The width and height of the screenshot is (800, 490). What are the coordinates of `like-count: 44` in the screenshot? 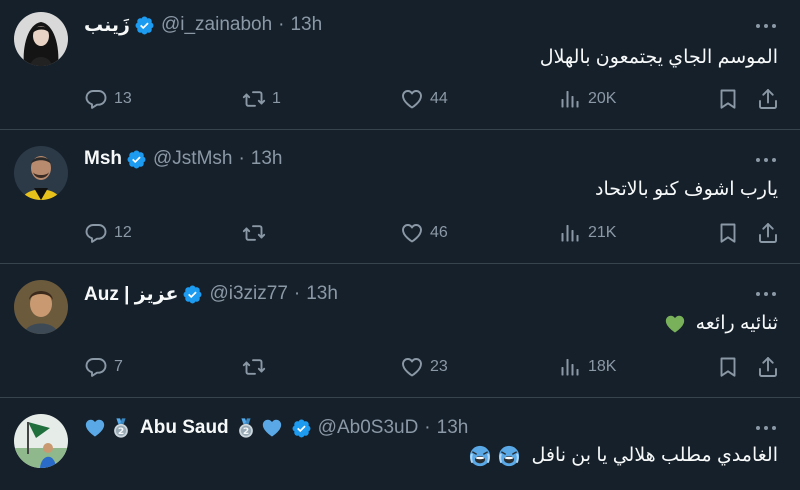 It's located at (439, 98).